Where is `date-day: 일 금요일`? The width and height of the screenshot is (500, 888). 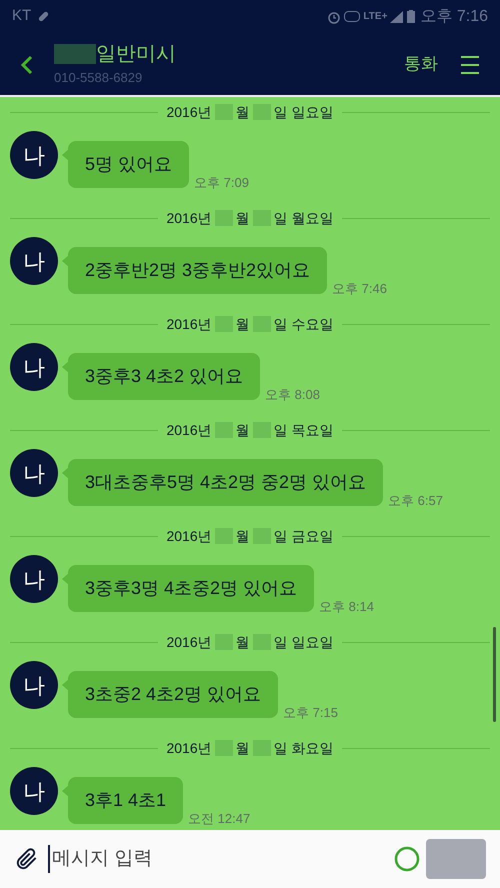 date-day: 일 금요일 is located at coordinates (304, 536).